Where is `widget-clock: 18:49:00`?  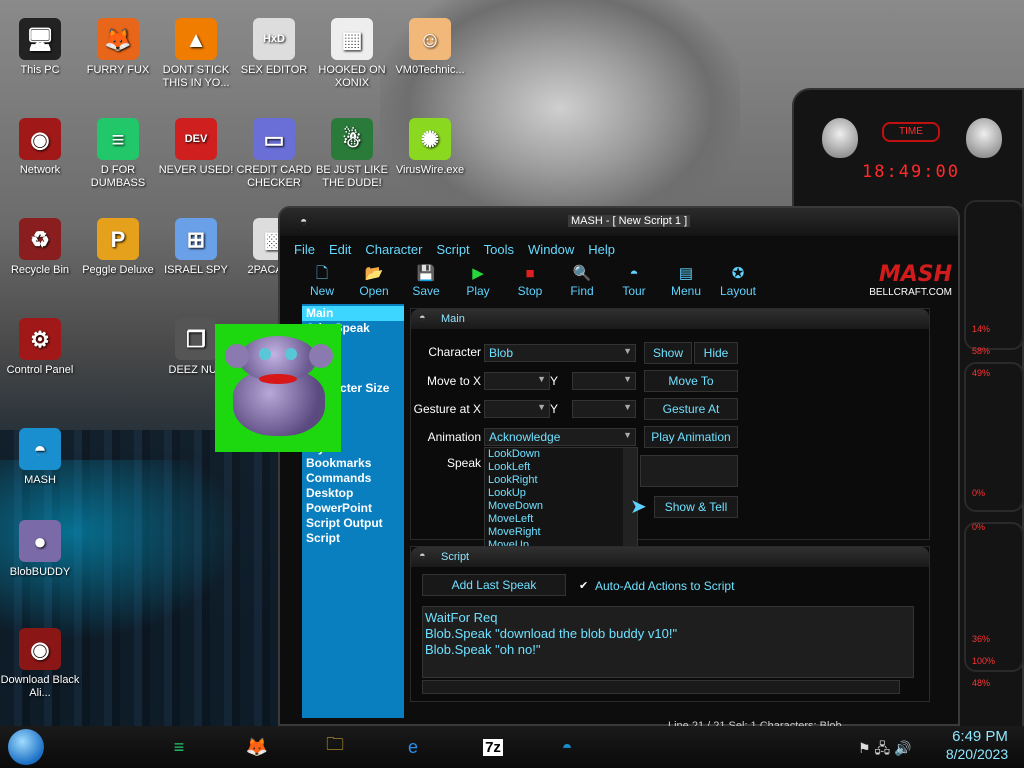 widget-clock: 18:49:00 is located at coordinates (911, 172).